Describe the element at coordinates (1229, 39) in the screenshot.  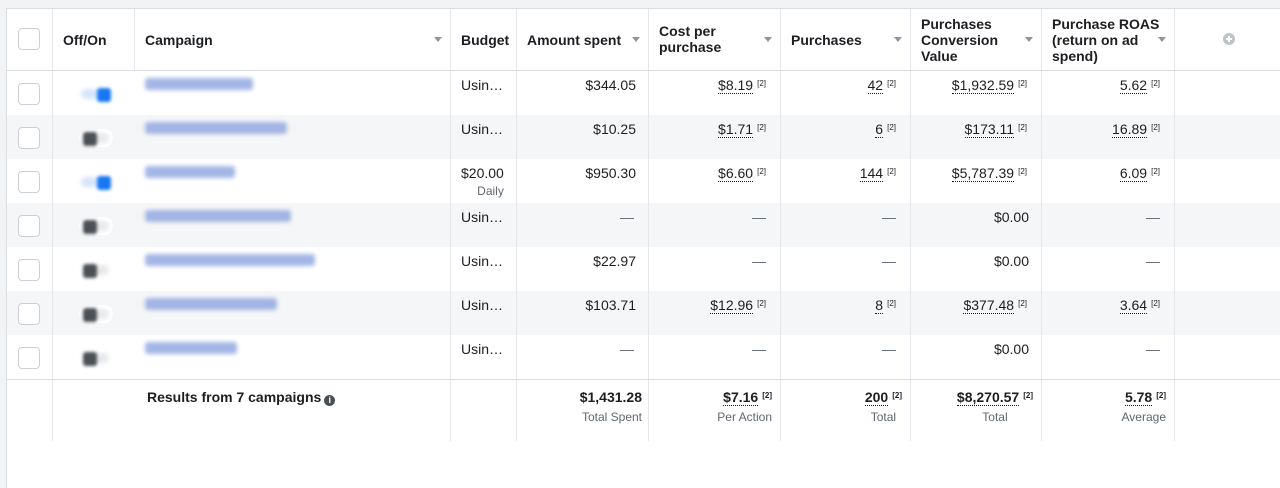
I see `add-column-icon` at that location.